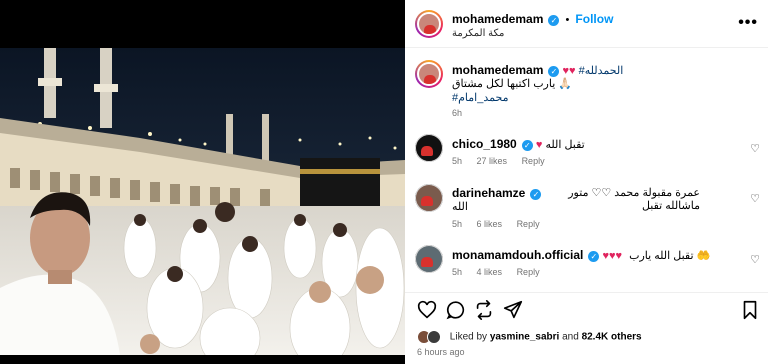  I want to click on comment-meta: 5h 4 likes Reply, so click(496, 272).